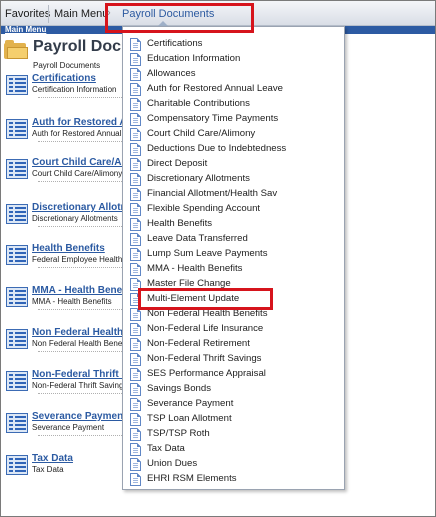  Describe the element at coordinates (195, 268) in the screenshot. I see `menu-item-label: MMA - Health Benefits` at that location.